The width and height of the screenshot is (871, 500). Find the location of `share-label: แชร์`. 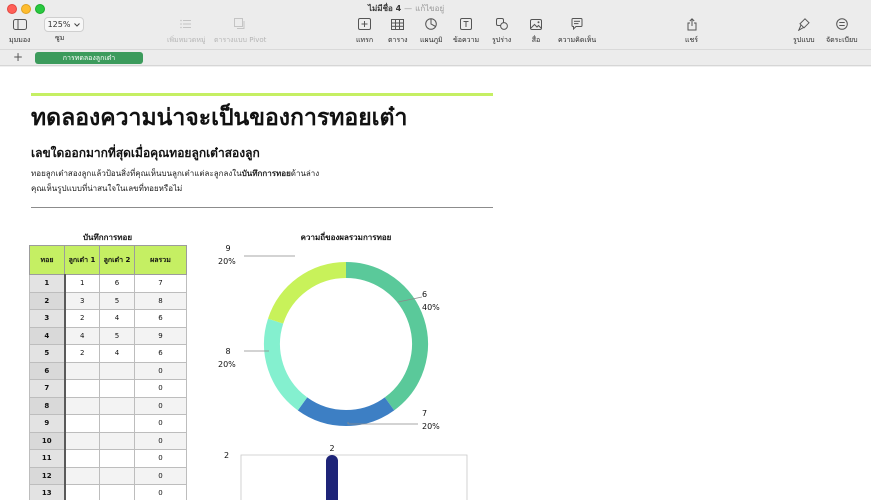

share-label: แชร์ is located at coordinates (692, 40).